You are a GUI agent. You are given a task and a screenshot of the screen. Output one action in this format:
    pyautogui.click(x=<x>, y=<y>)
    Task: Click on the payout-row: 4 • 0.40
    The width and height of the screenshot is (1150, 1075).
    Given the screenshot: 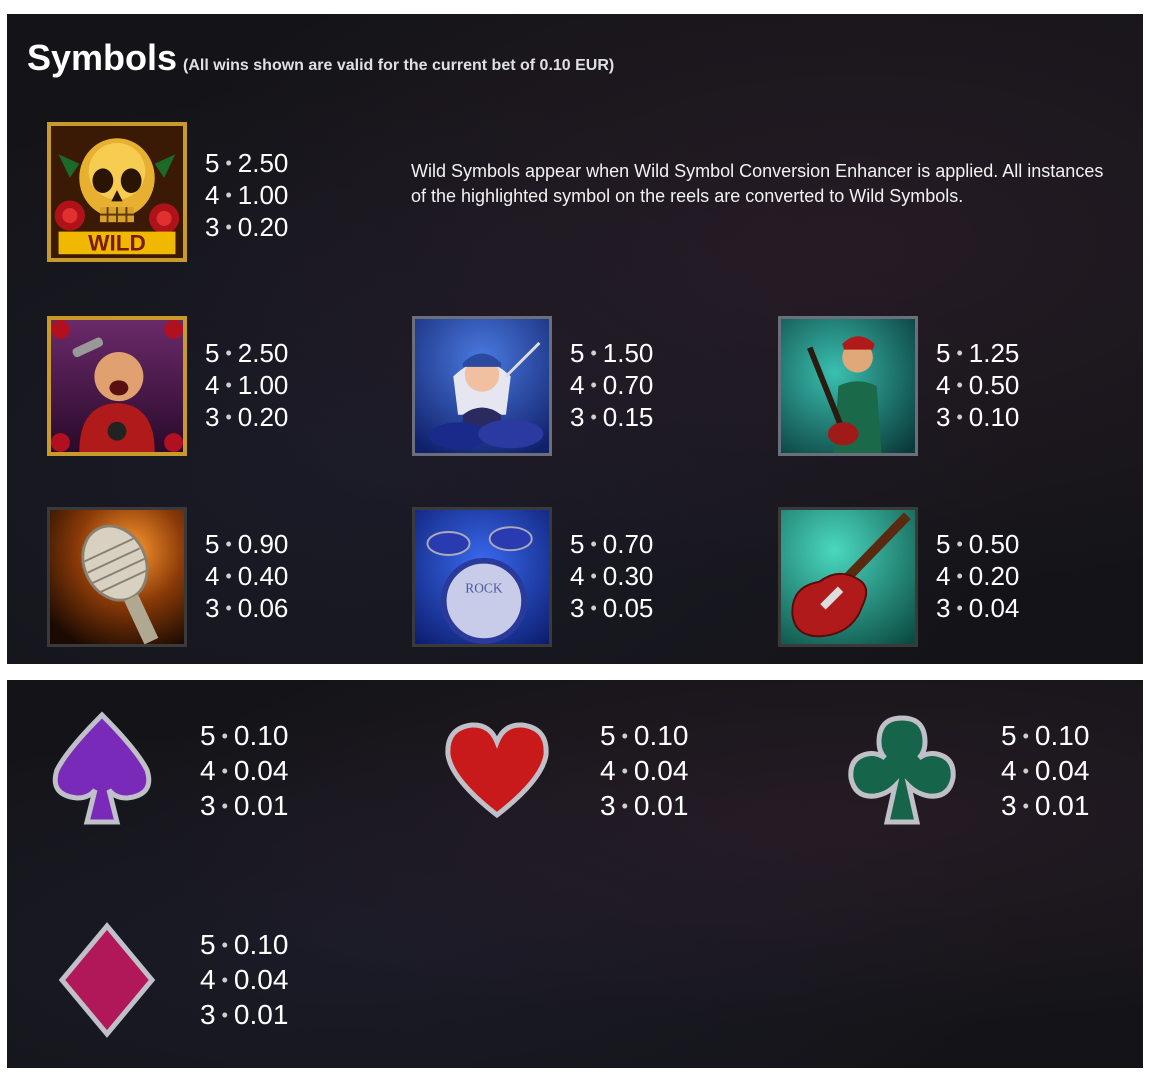 What is the action you would take?
    pyautogui.click(x=247, y=576)
    